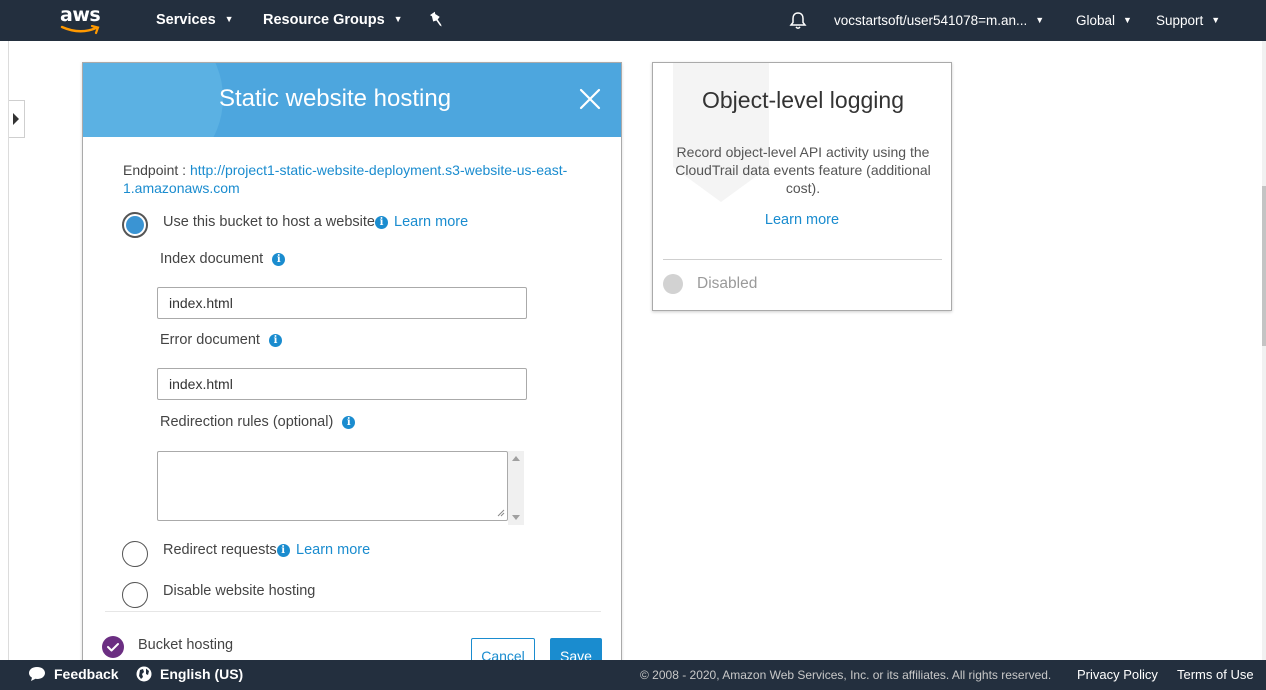  What do you see at coordinates (1117, 674) in the screenshot?
I see `privacy-policy-link: Privacy Policy` at bounding box center [1117, 674].